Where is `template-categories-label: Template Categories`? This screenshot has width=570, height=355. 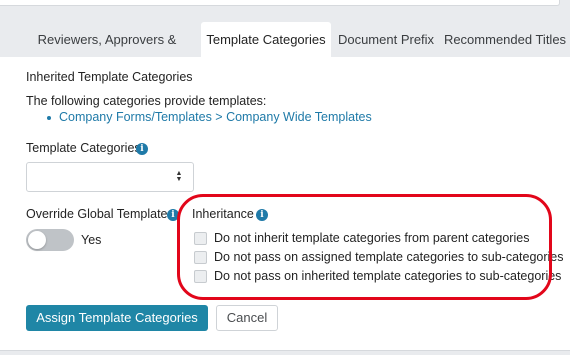 template-categories-label: Template Categories is located at coordinates (83, 148).